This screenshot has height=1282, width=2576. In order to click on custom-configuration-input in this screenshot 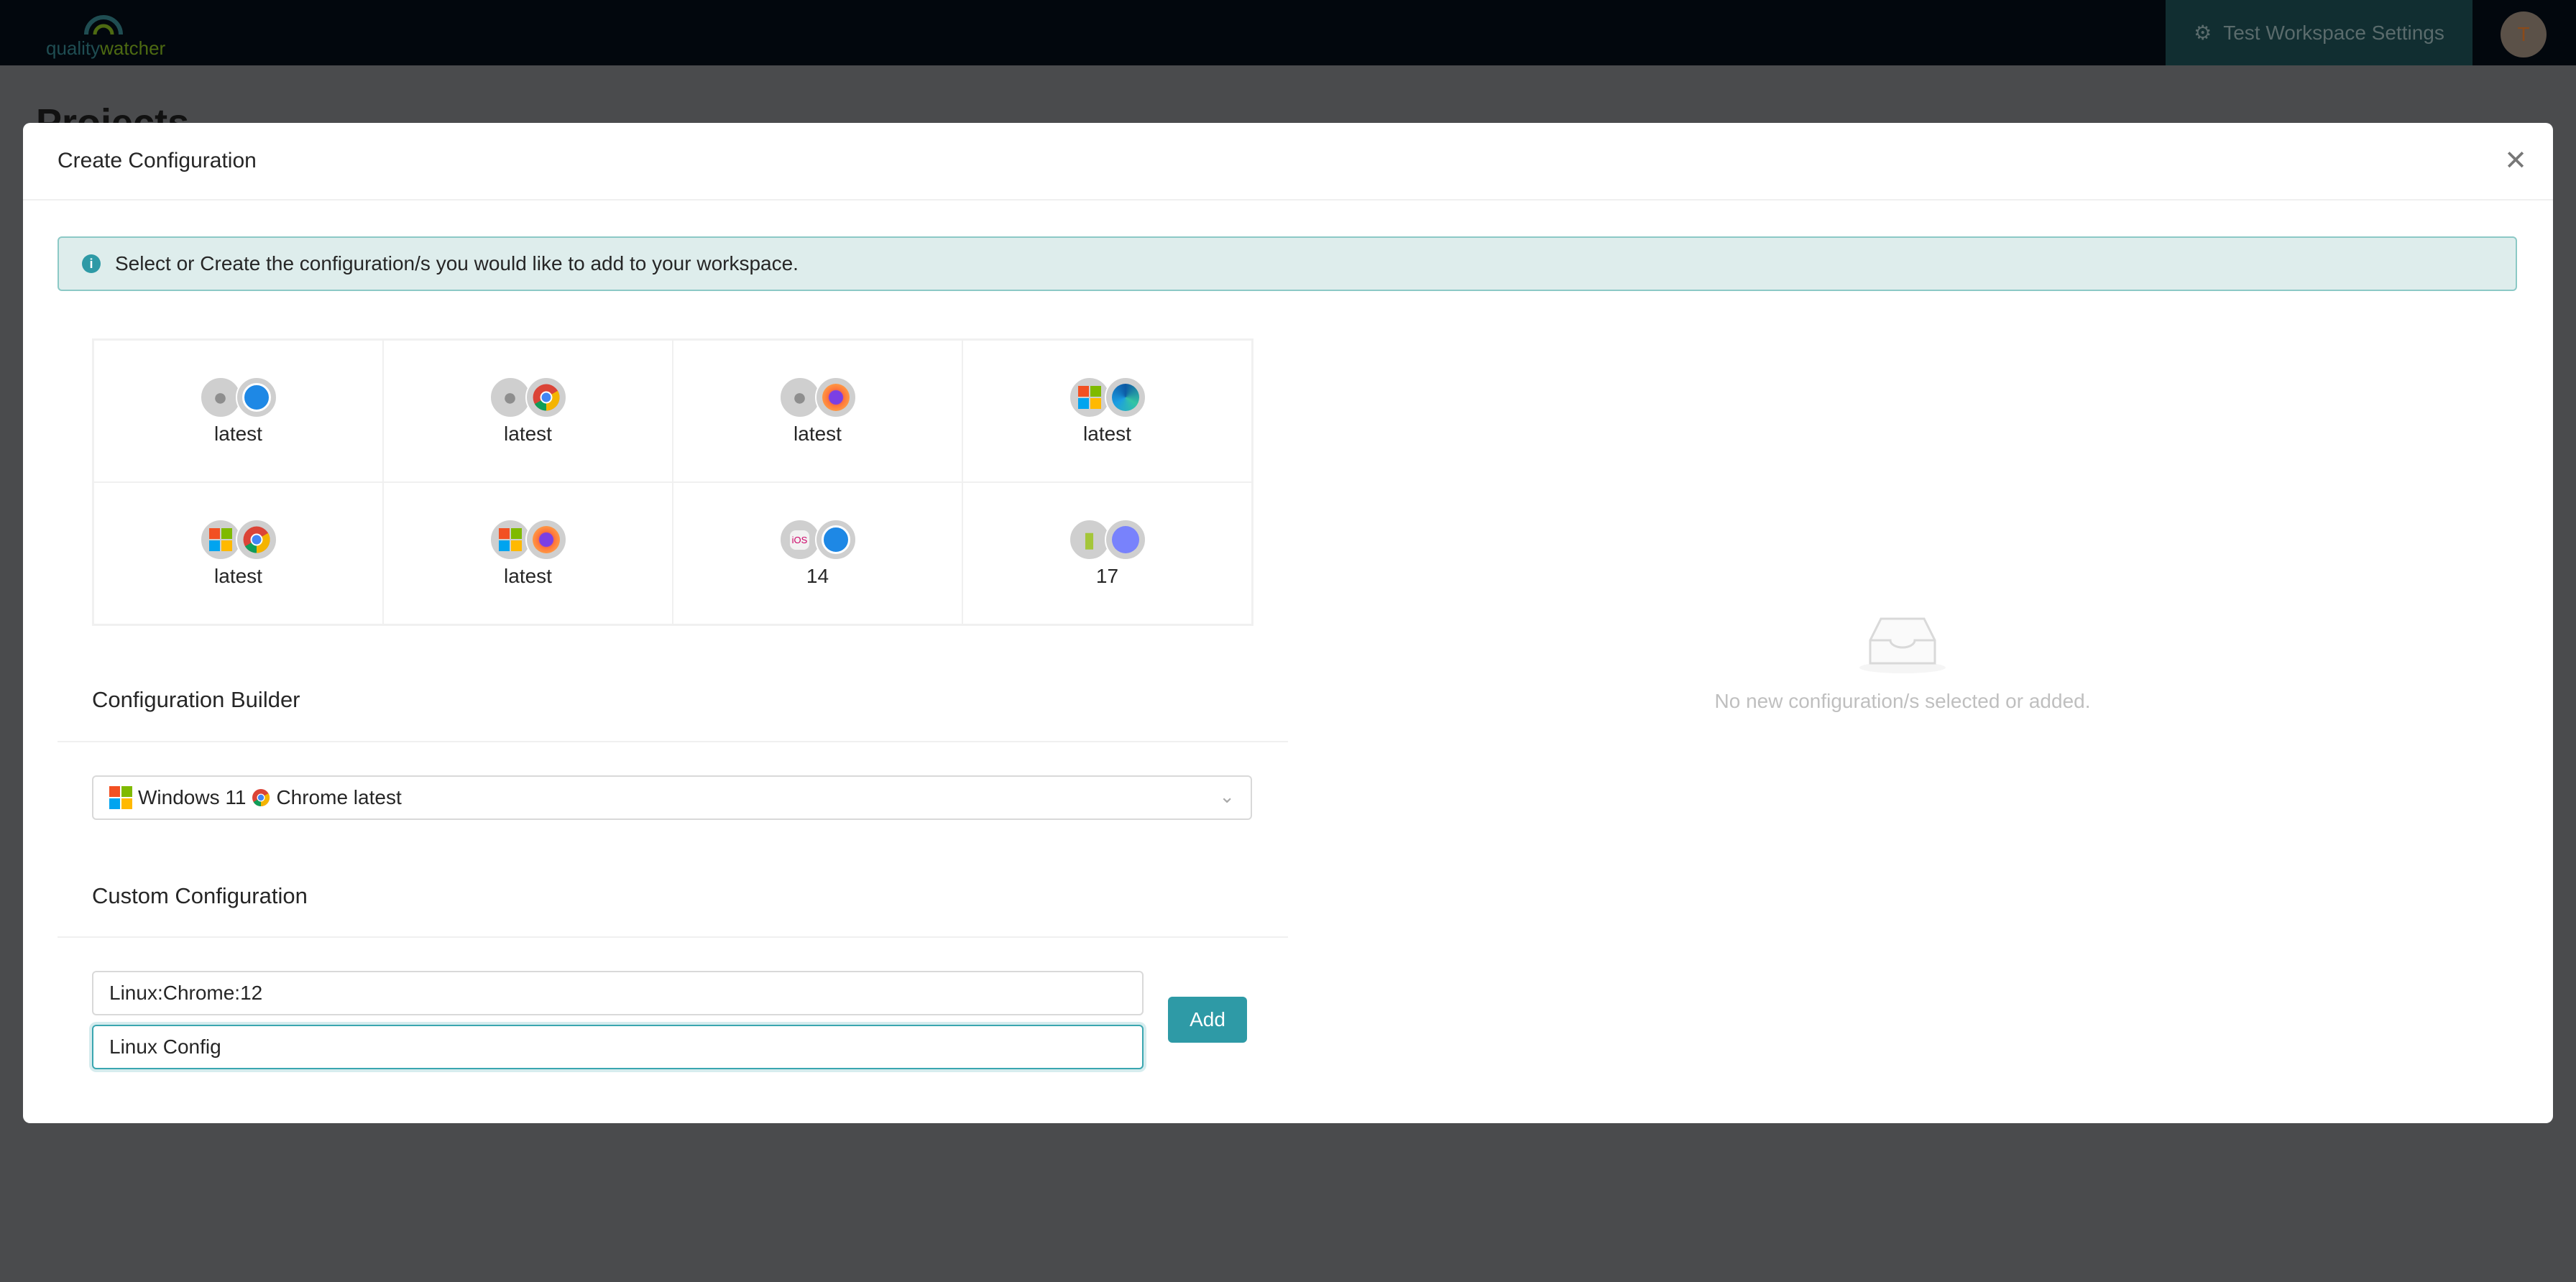, I will do `click(618, 993)`.